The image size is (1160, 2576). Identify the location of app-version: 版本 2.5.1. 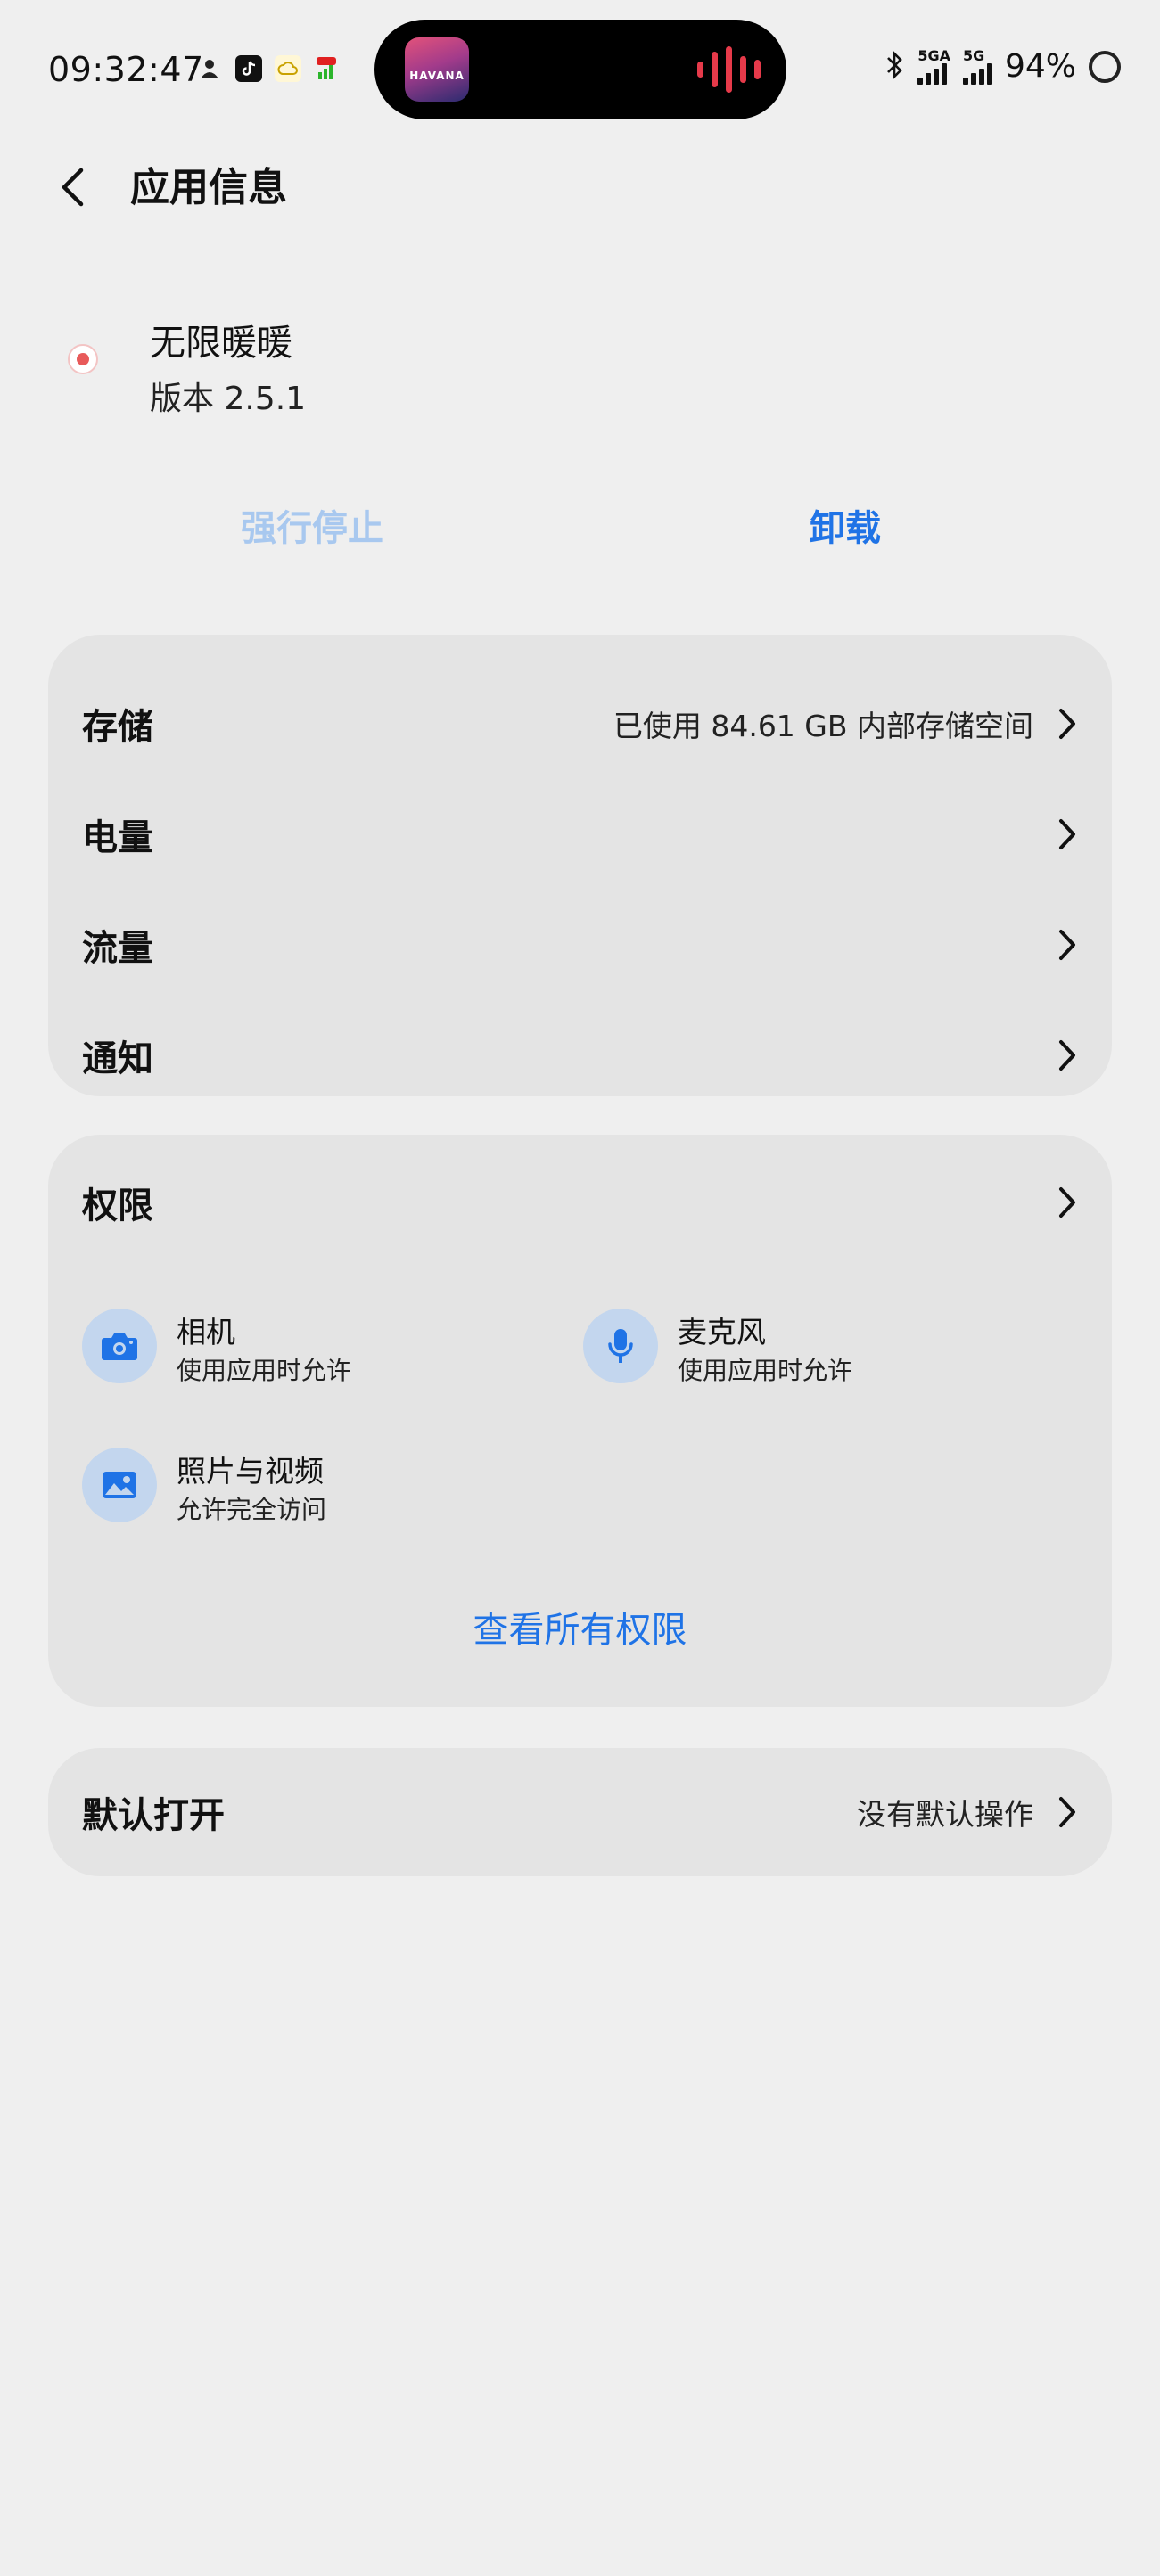
(229, 399).